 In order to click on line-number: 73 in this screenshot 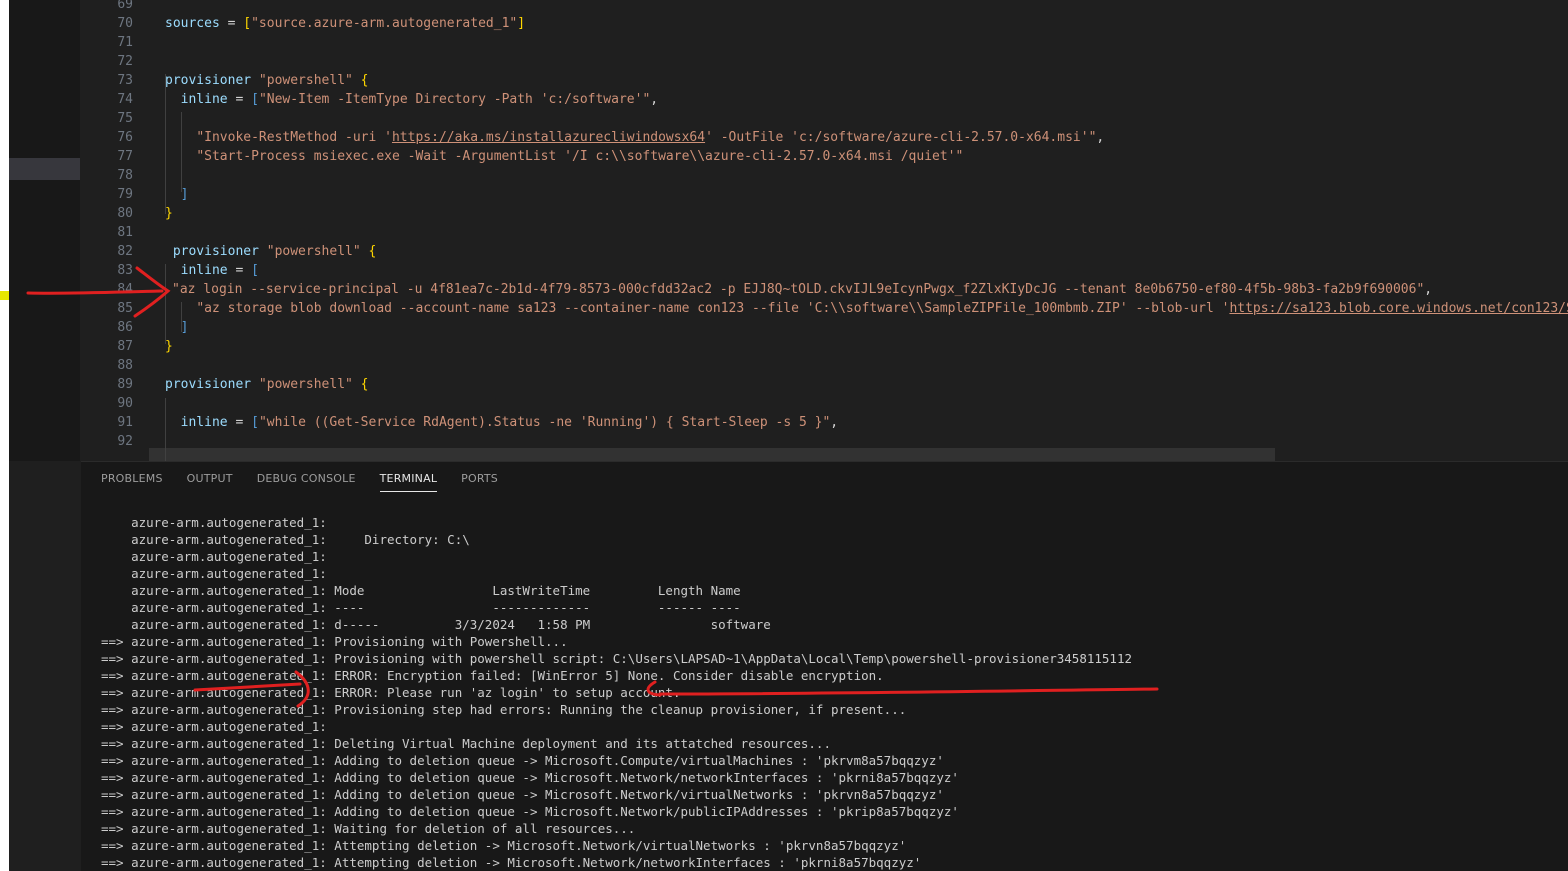, I will do `click(125, 80)`.